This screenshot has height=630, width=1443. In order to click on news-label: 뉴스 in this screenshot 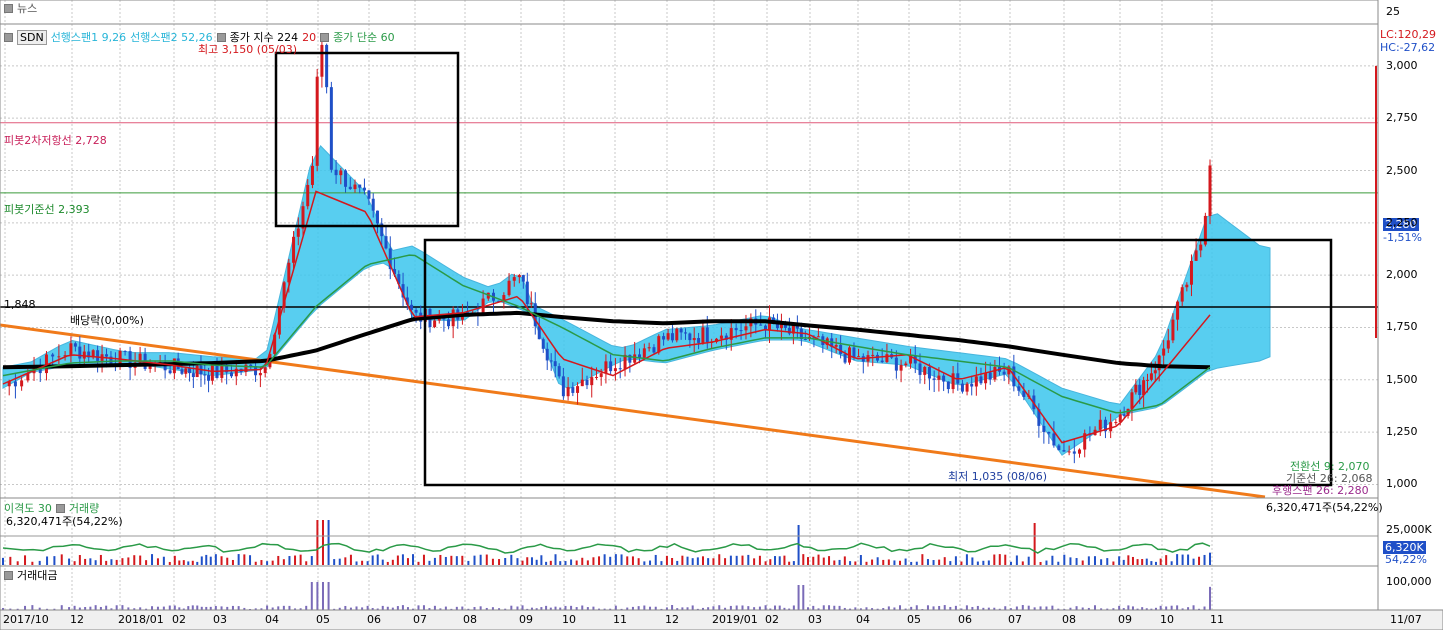, I will do `click(27, 8)`.